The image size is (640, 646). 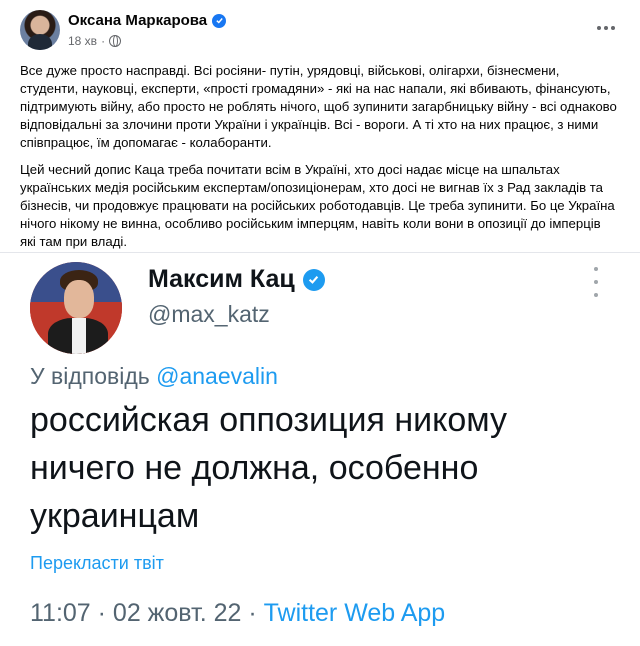 I want to click on tweet-reply-line: У відповідь @anaevalin, so click(x=154, y=376).